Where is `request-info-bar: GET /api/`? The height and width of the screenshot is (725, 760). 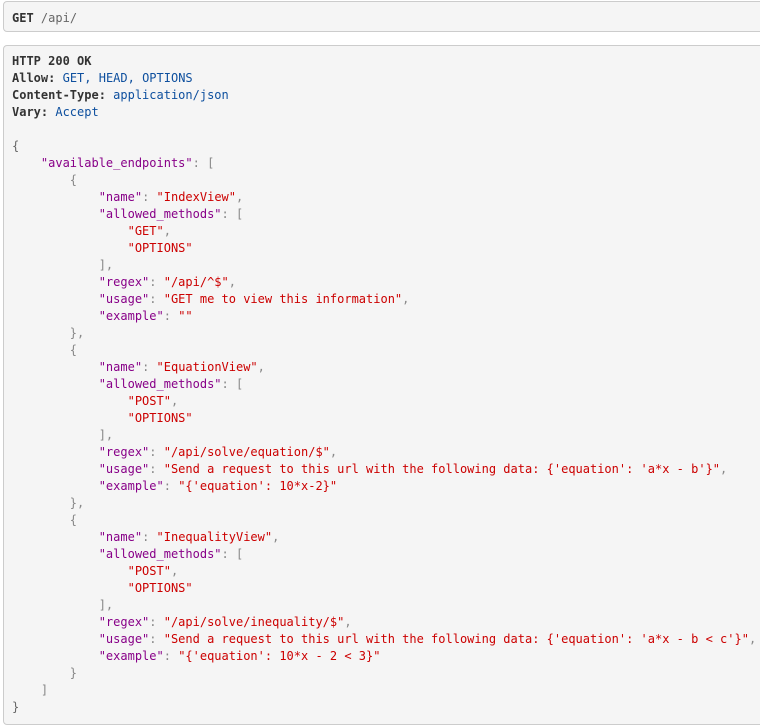
request-info-bar: GET /api/ is located at coordinates (381, 16).